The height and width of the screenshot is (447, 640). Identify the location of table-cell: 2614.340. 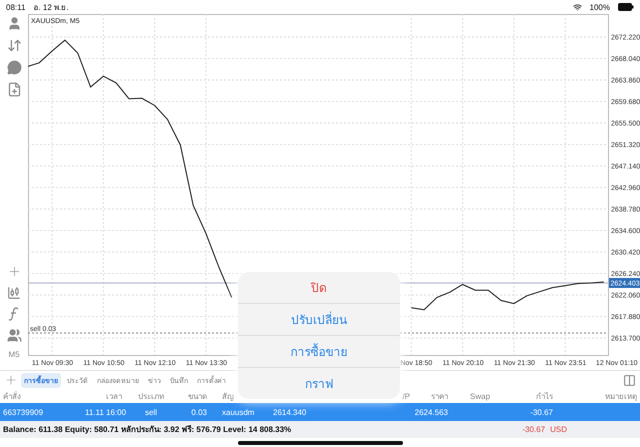
(289, 412).